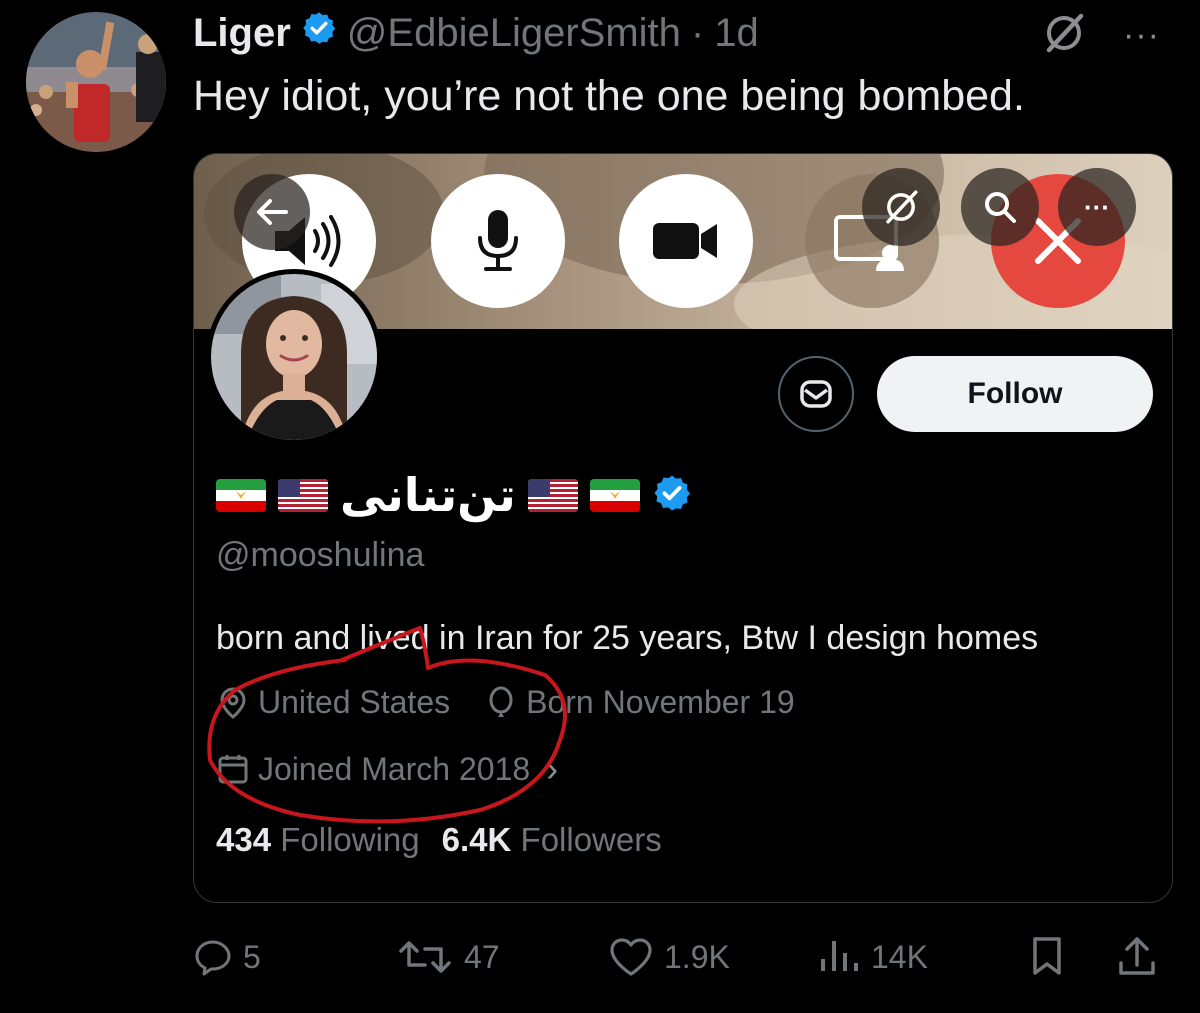  I want to click on followers-stat: 6.4K Followers, so click(552, 840).